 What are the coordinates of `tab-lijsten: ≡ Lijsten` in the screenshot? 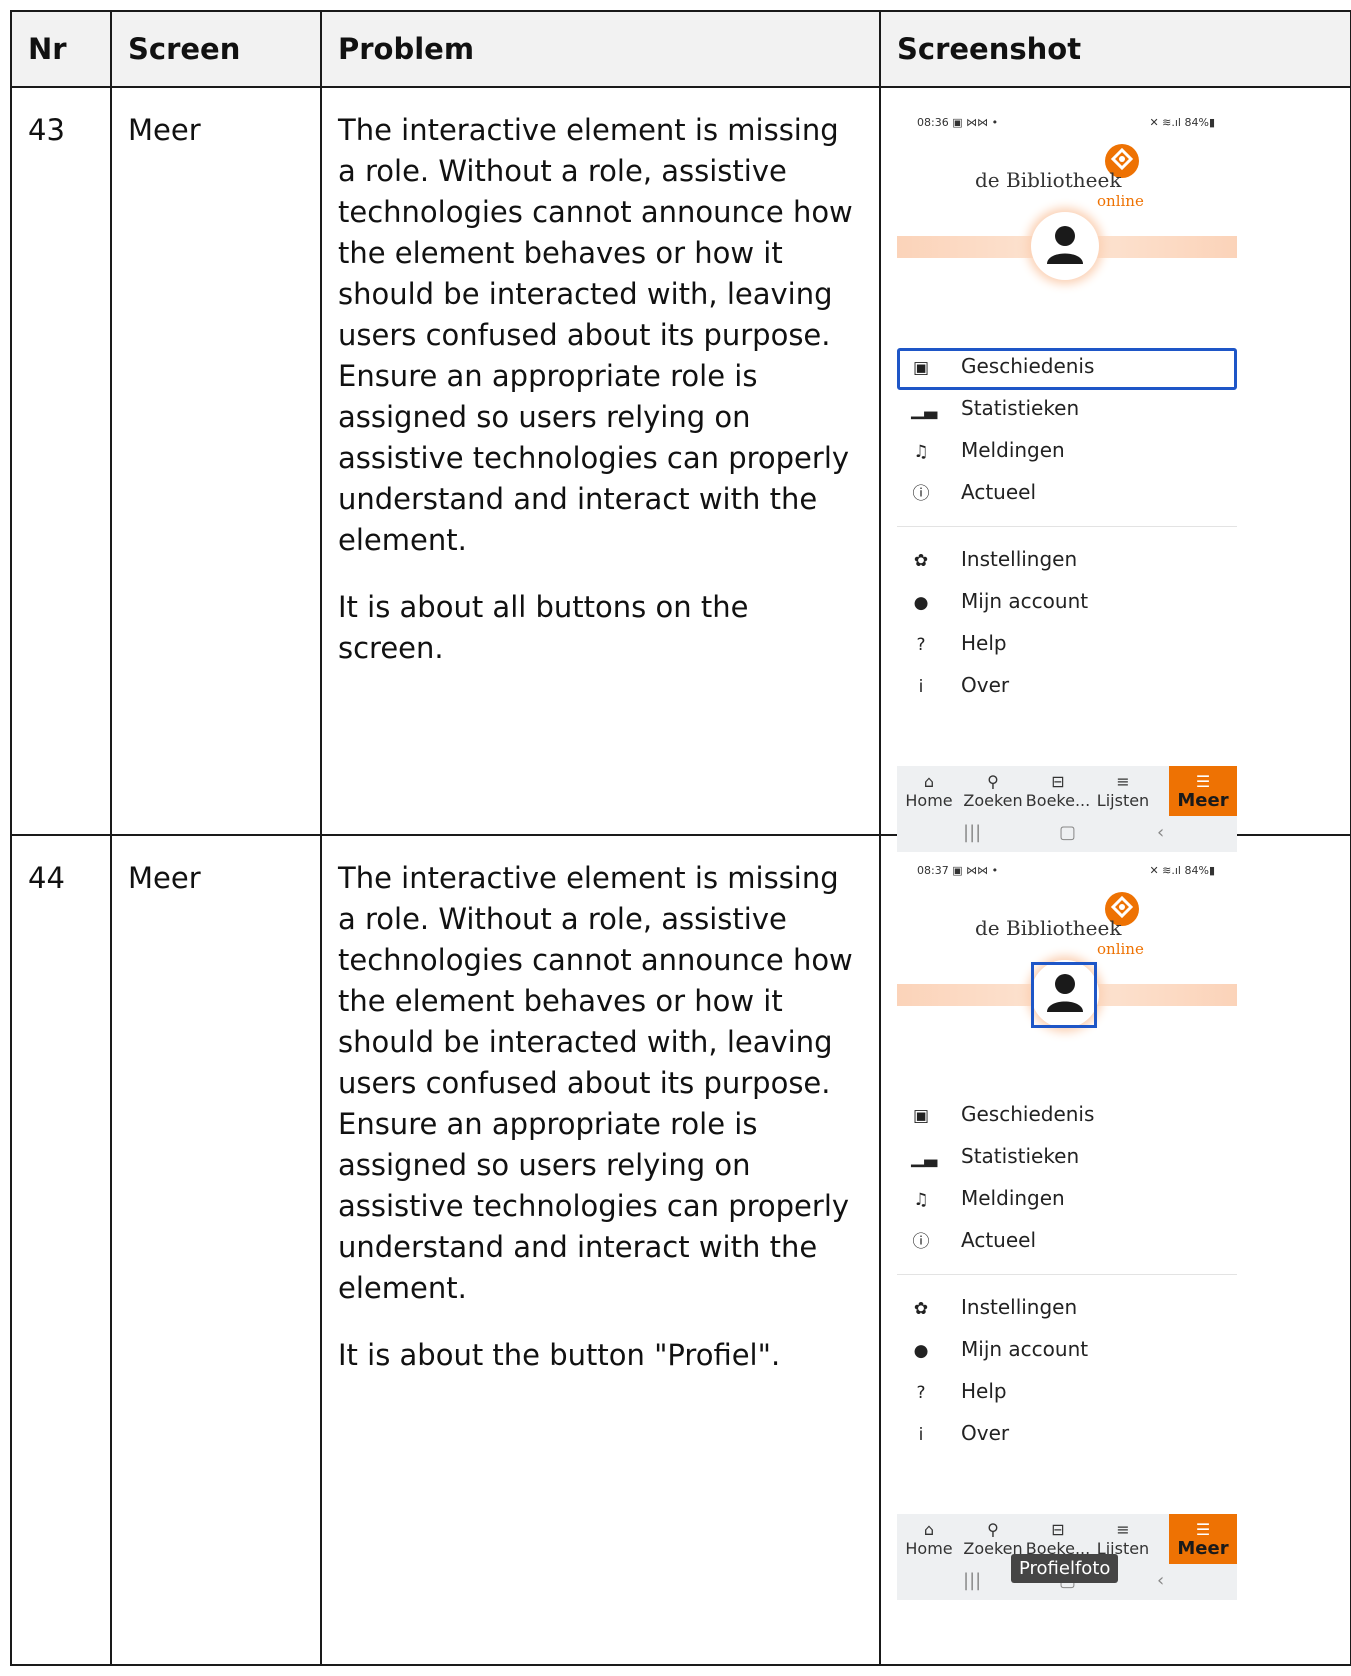 It's located at (1123, 791).